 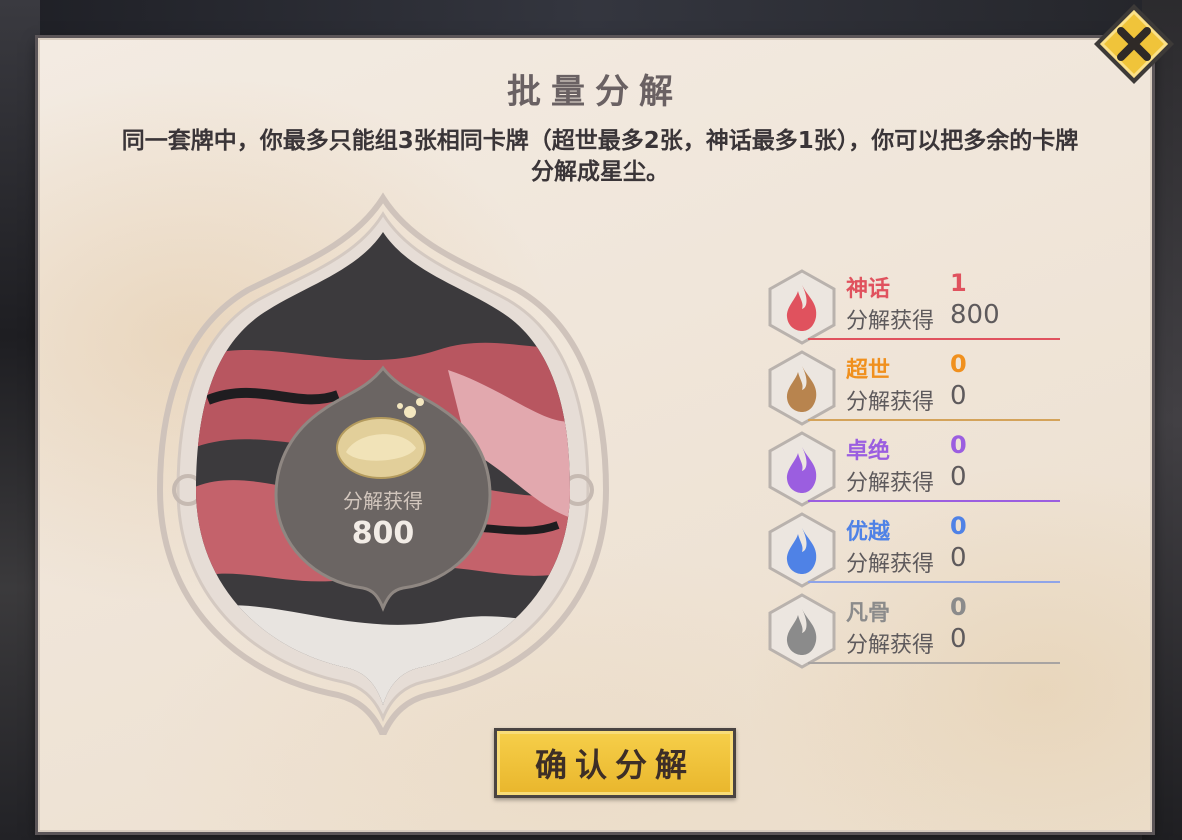 What do you see at coordinates (918, 549) in the screenshot?
I see `rarity-row-rare: 优越 0 分解获得 0` at bounding box center [918, 549].